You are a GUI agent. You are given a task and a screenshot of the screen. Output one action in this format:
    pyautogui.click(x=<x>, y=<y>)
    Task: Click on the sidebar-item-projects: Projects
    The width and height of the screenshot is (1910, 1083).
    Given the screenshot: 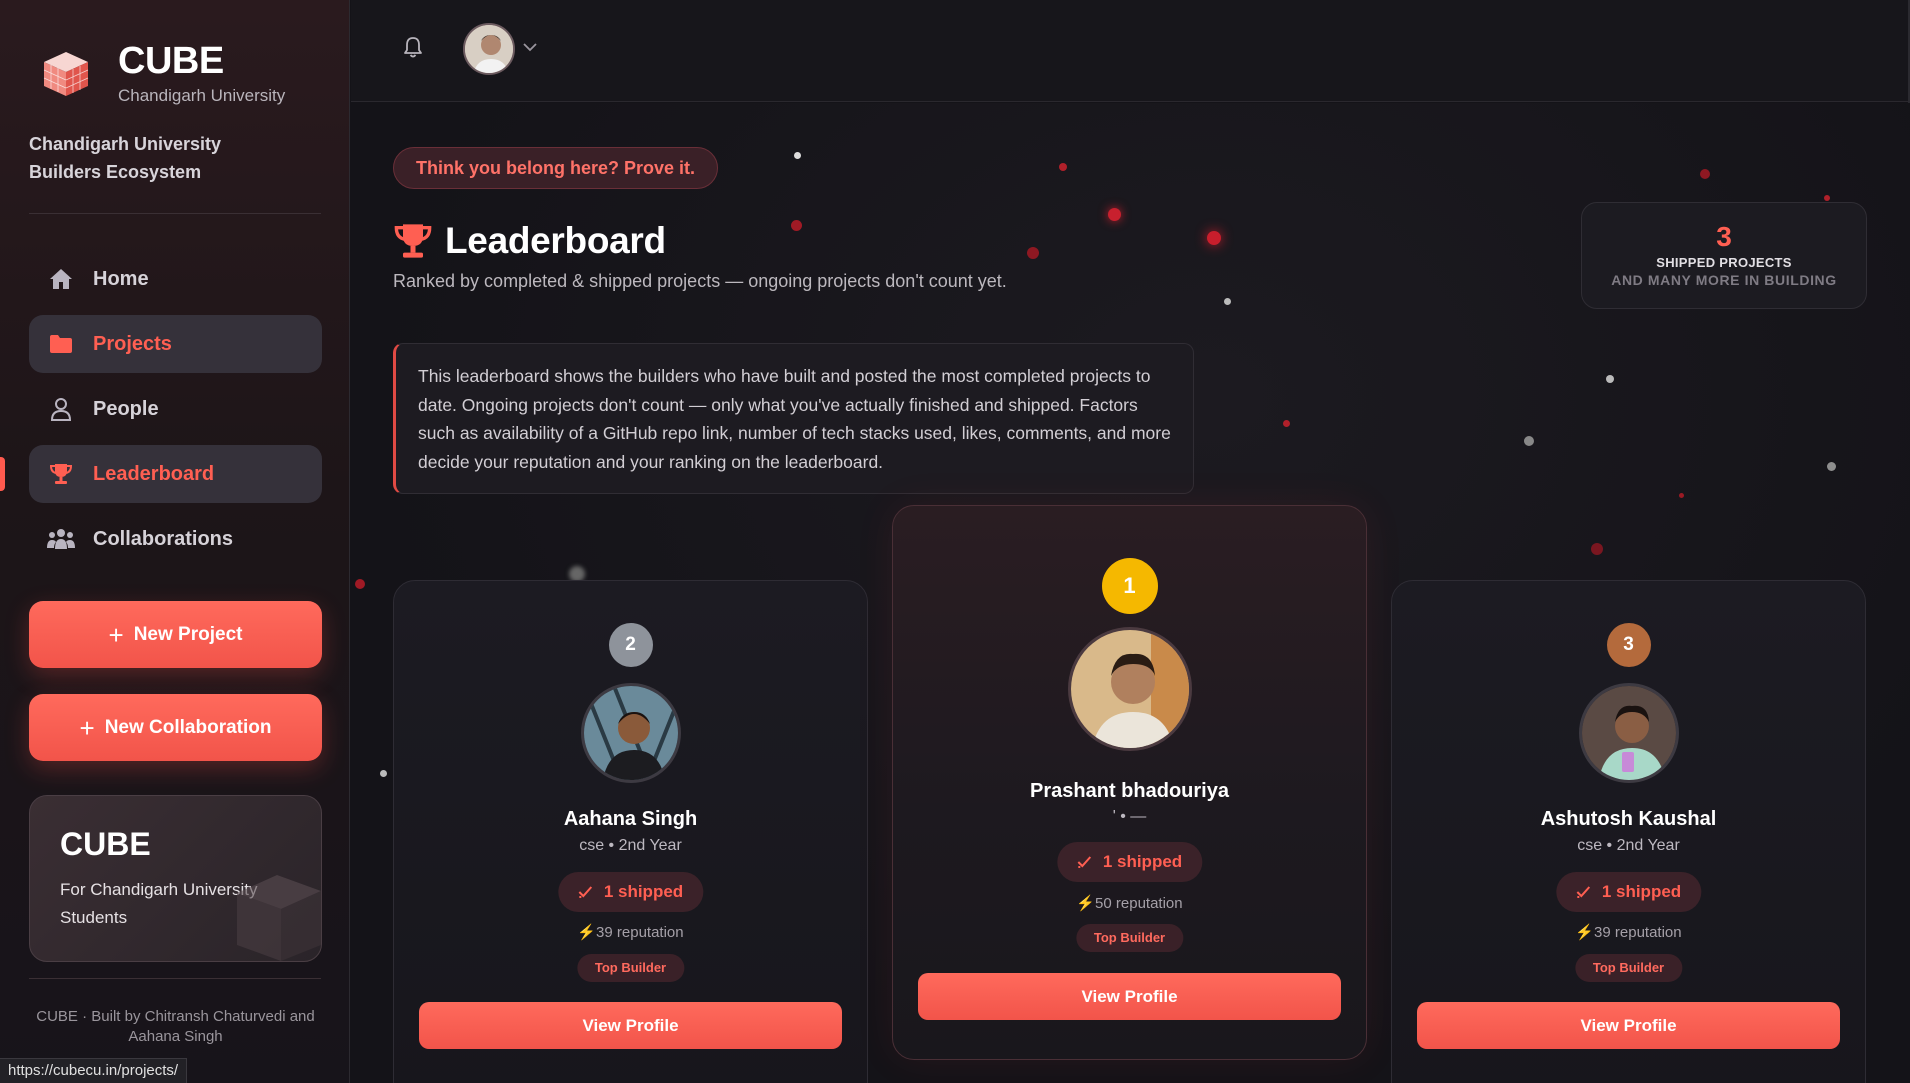 What is the action you would take?
    pyautogui.click(x=175, y=344)
    